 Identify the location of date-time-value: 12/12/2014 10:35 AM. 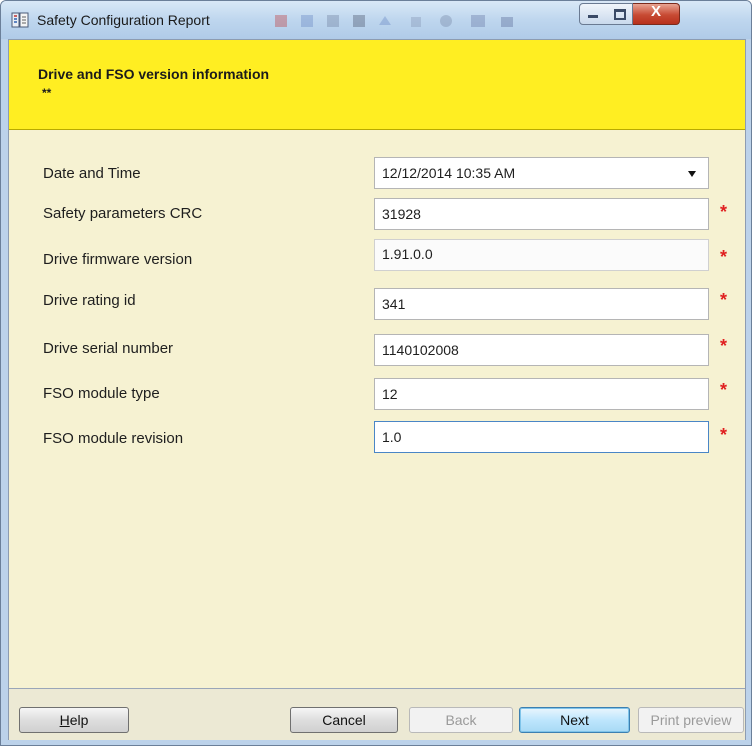
(449, 173).